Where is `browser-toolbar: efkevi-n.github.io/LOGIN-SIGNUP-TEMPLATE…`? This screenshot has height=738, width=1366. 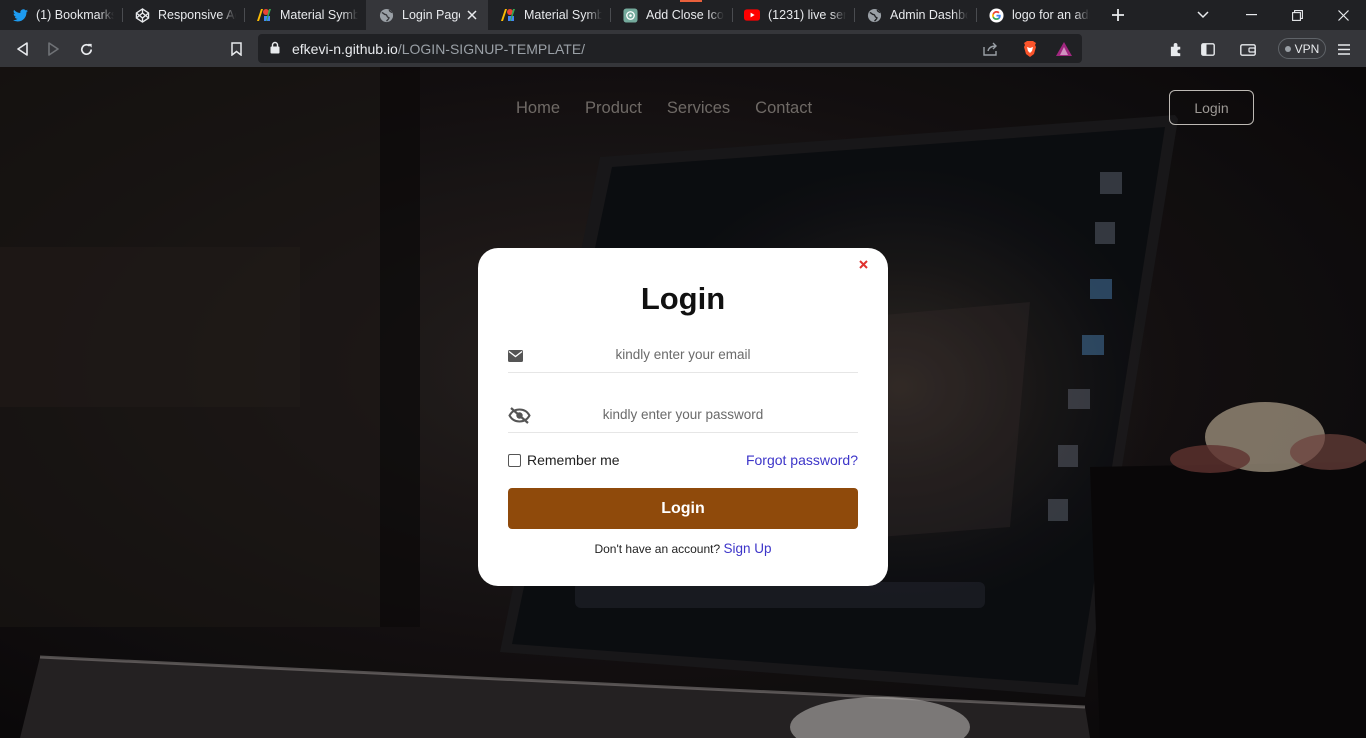 browser-toolbar: efkevi-n.github.io/LOGIN-SIGNUP-TEMPLATE… is located at coordinates (683, 48).